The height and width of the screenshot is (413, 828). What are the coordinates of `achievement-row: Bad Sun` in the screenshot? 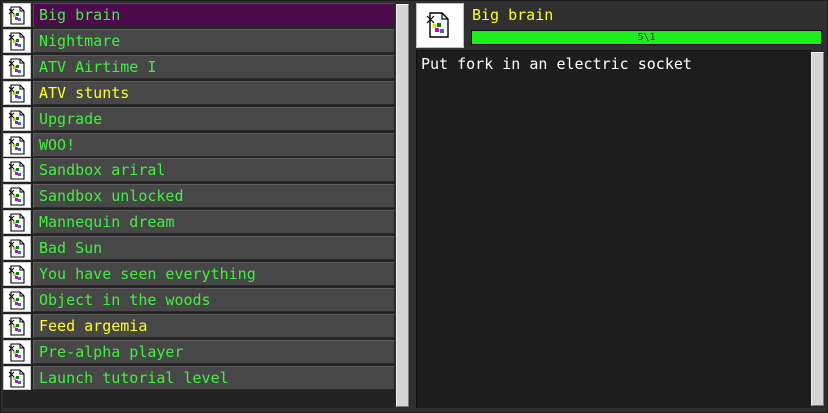 It's located at (199, 248).